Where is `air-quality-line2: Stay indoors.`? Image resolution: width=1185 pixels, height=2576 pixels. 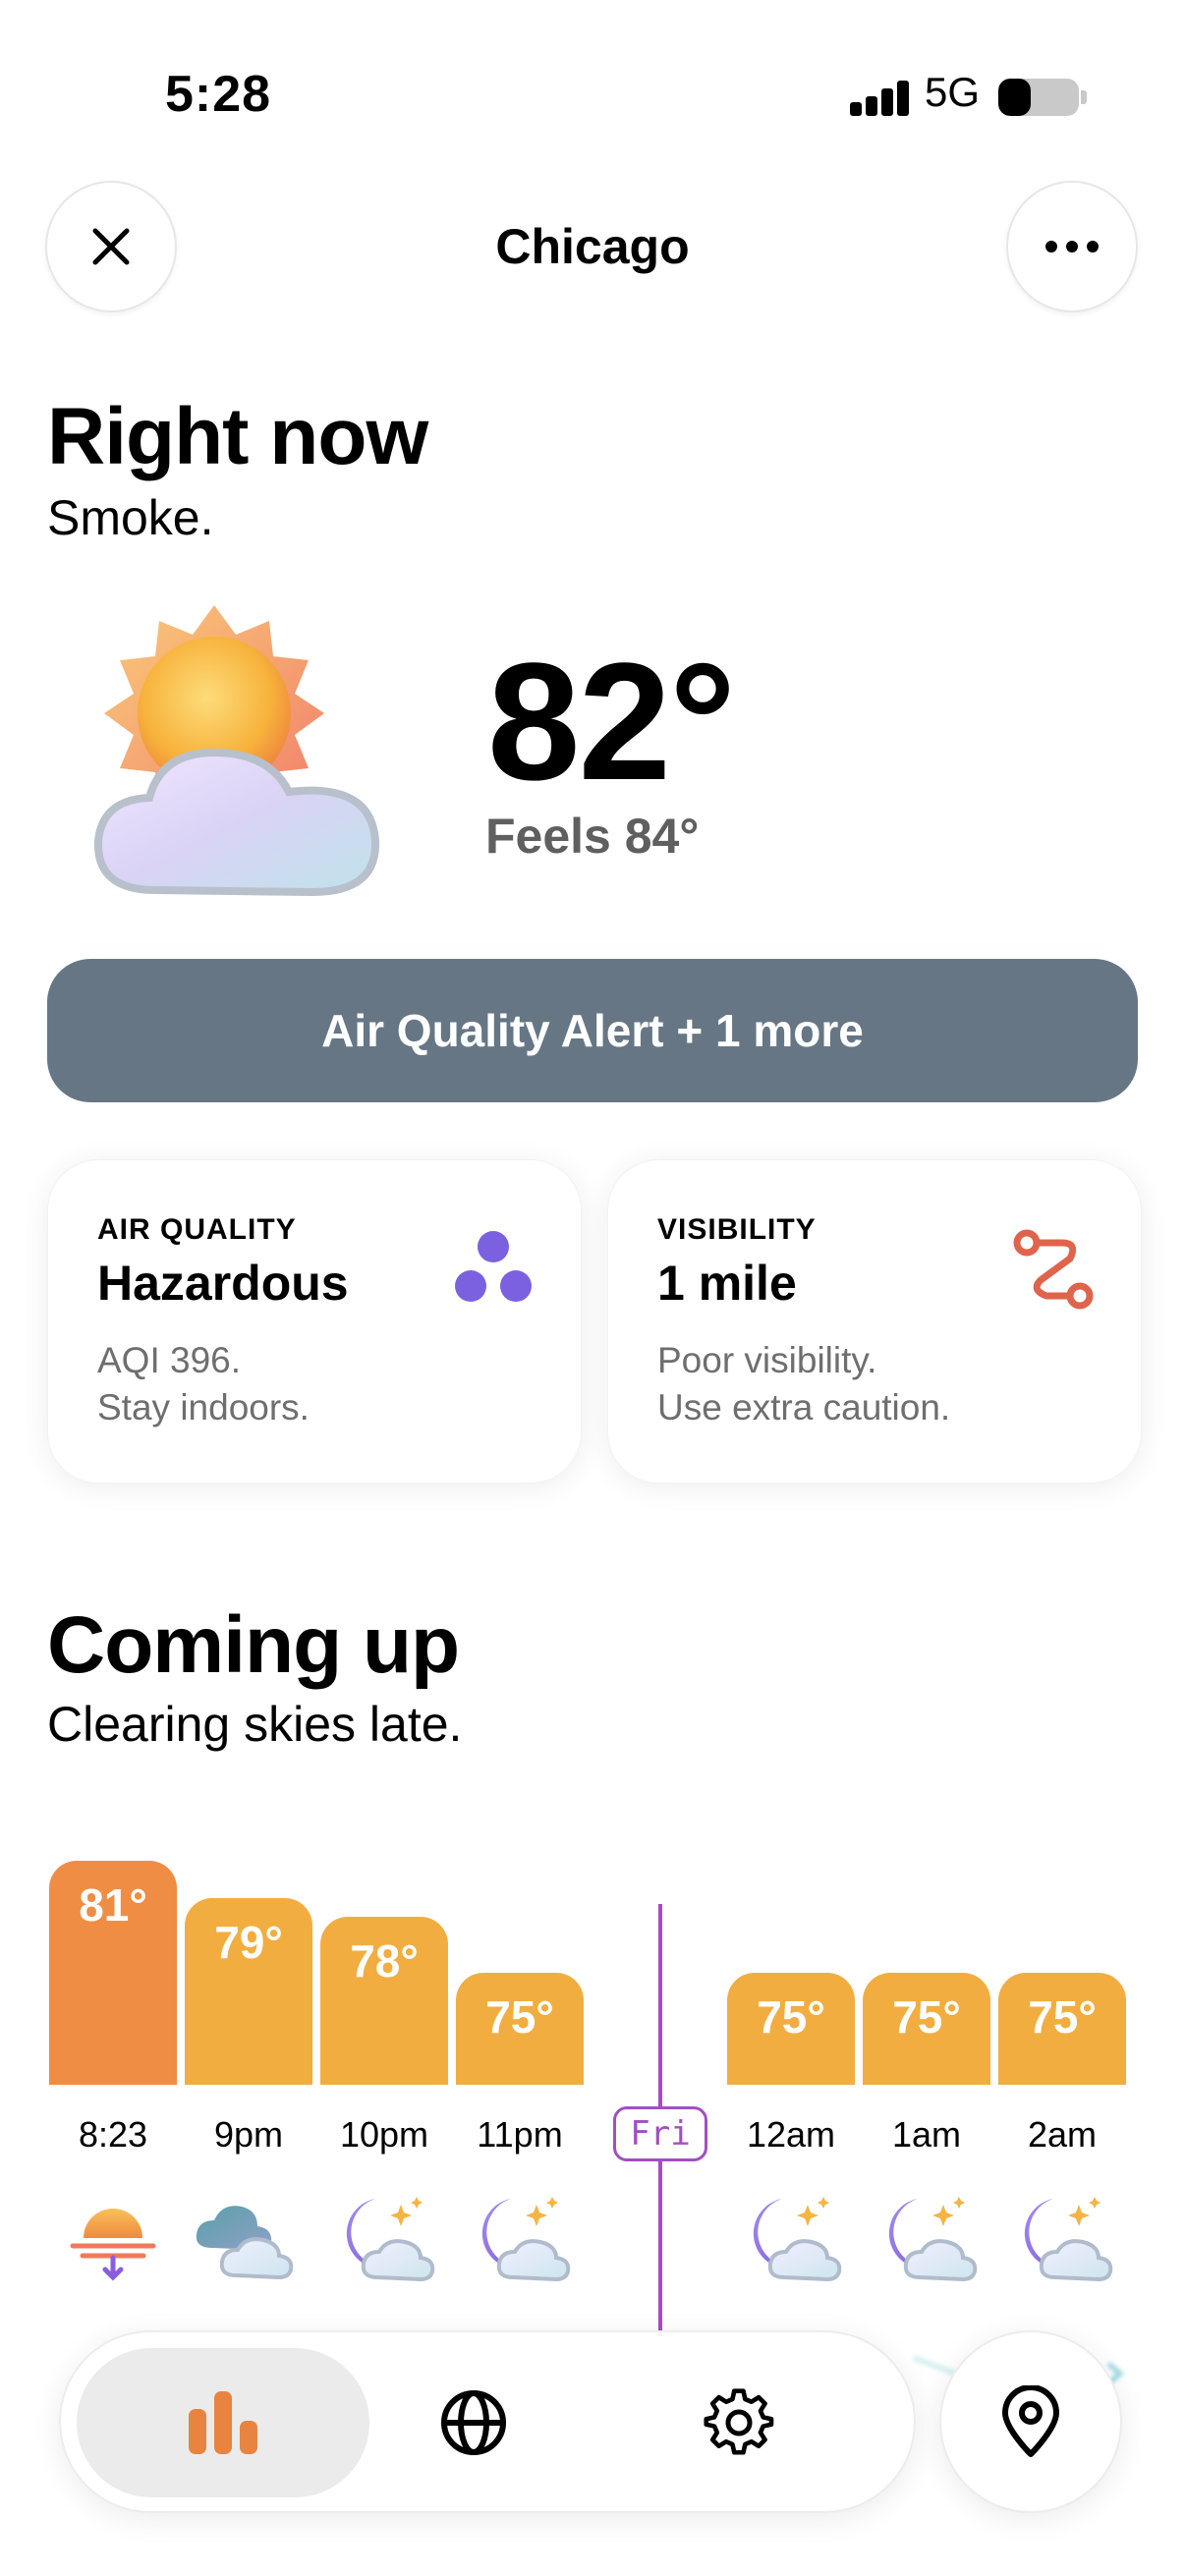
air-quality-line2: Stay indoors. is located at coordinates (204, 1407).